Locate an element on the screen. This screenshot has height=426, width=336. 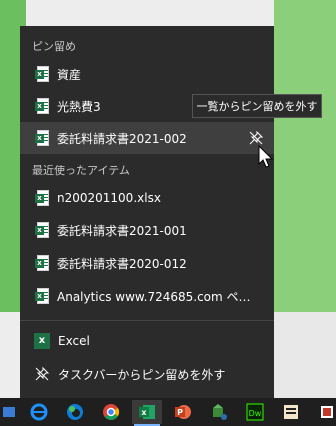
taskbar-powerpoint: P is located at coordinates (183, 412).